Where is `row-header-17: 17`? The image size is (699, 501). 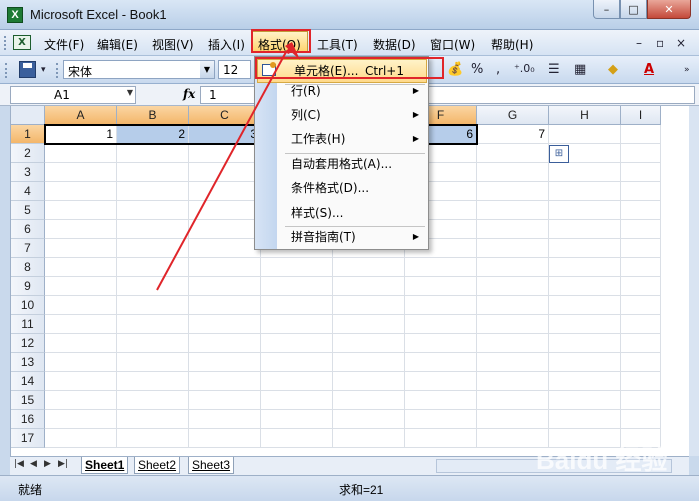
row-header-17: 17 is located at coordinates (28, 438).